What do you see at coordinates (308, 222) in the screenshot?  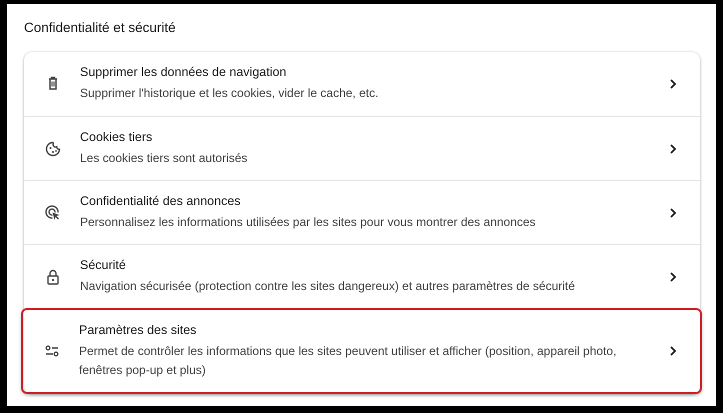 I see `row-description: Personnalisez les informations utilisées par les sites pour vous montrer des annonces` at bounding box center [308, 222].